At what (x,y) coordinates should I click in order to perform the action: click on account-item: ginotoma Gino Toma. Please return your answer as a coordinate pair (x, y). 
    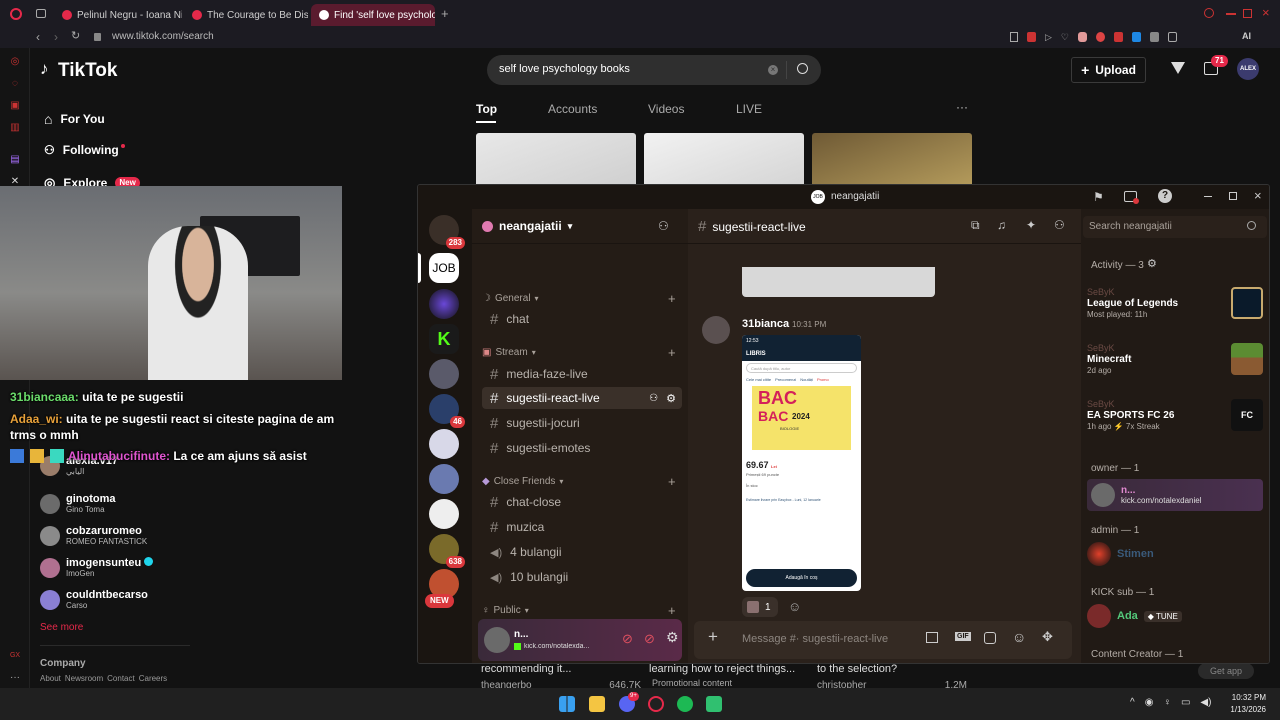
    Looking at the image, I should click on (78, 503).